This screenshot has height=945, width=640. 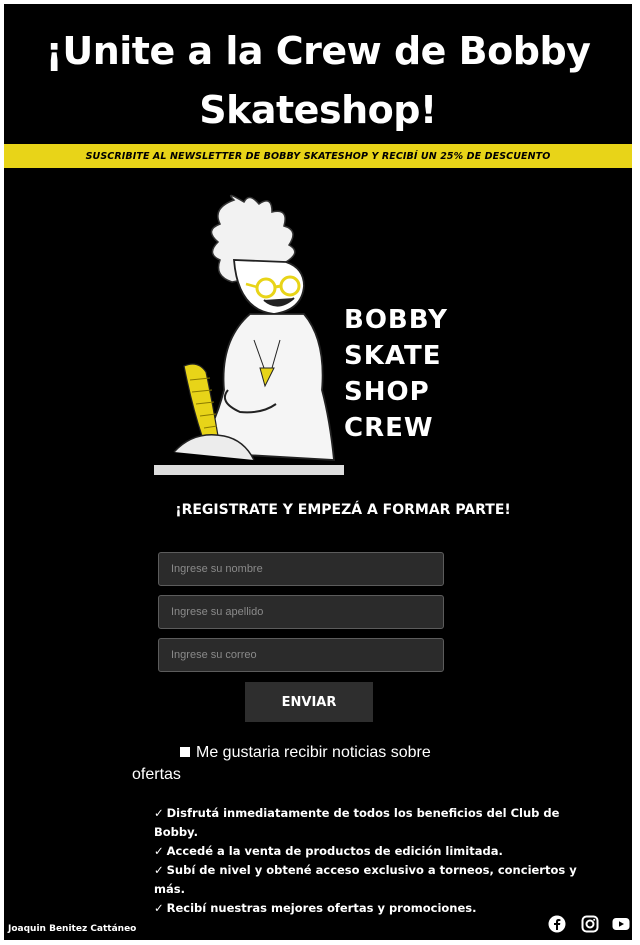 What do you see at coordinates (318, 51) in the screenshot?
I see `title-line-1: ¡Unite a la Crew de Bobby` at bounding box center [318, 51].